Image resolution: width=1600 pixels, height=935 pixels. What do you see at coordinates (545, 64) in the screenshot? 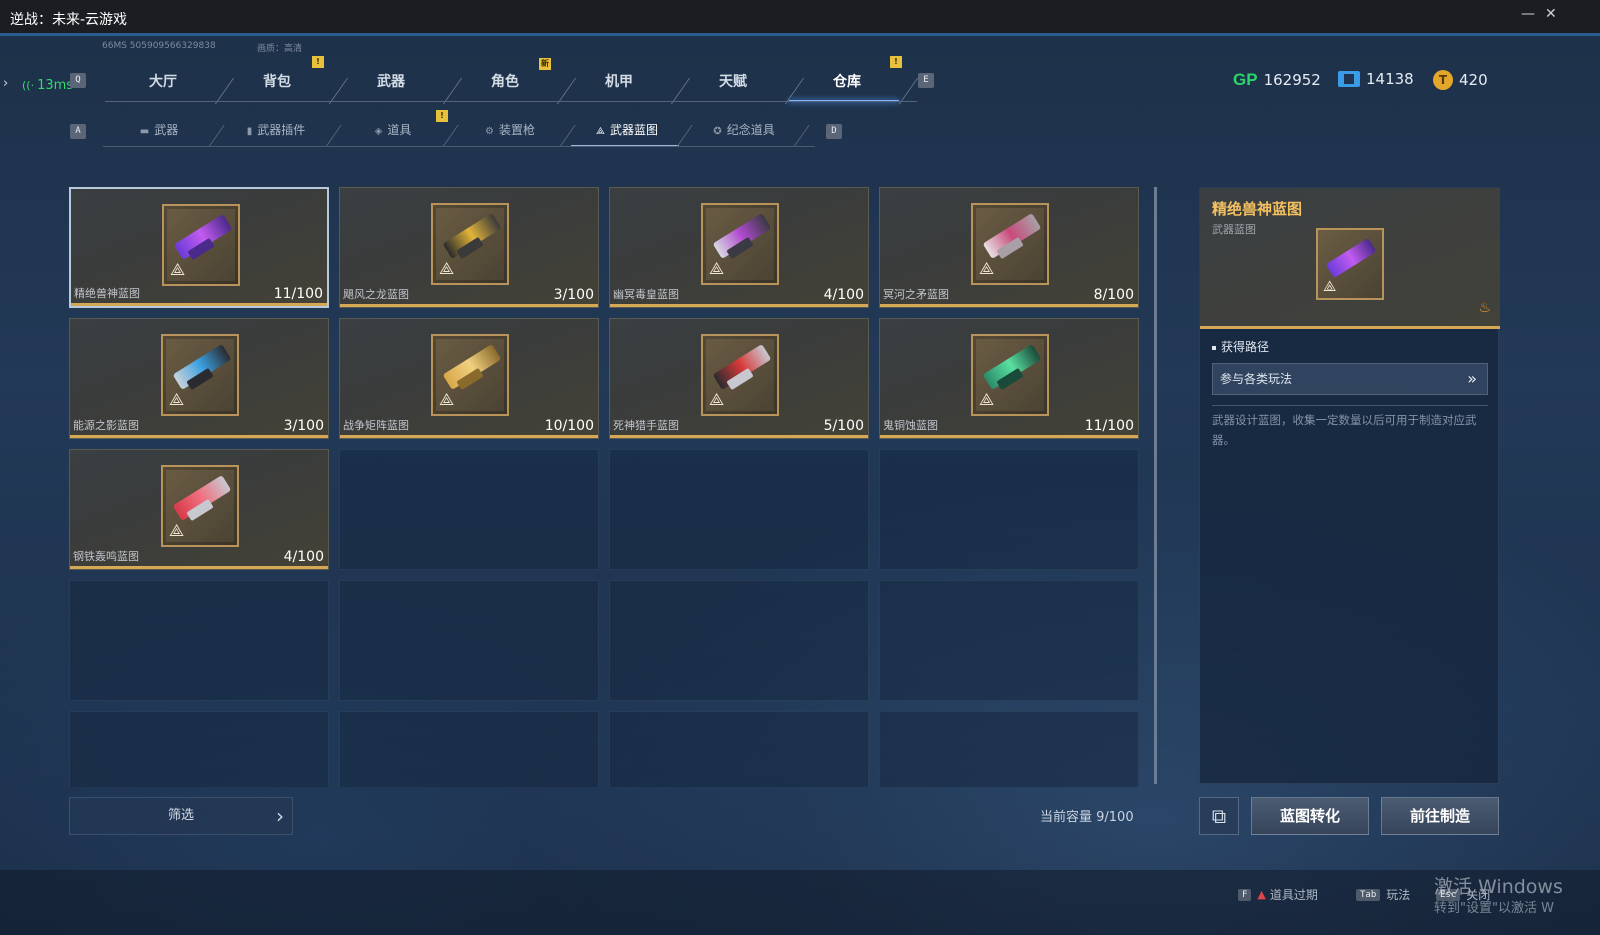
I see `characters-new-badge: 新` at bounding box center [545, 64].